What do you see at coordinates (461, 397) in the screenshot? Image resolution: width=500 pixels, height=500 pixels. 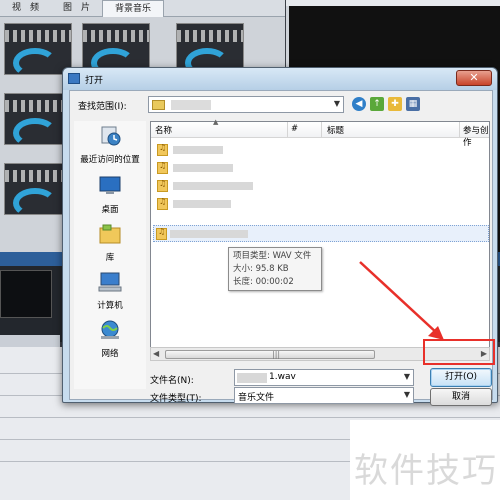 I see `cancel-button: 取消` at bounding box center [461, 397].